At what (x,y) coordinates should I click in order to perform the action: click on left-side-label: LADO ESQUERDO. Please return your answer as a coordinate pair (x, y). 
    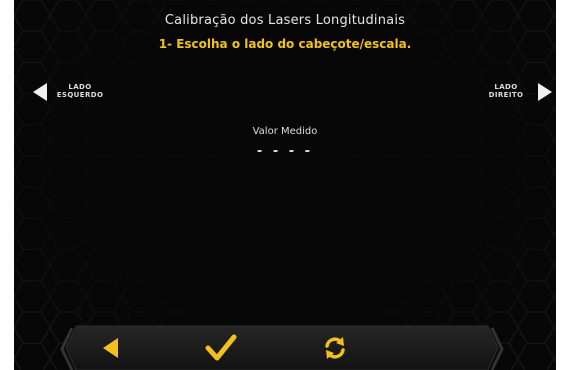
    Looking at the image, I should click on (80, 91).